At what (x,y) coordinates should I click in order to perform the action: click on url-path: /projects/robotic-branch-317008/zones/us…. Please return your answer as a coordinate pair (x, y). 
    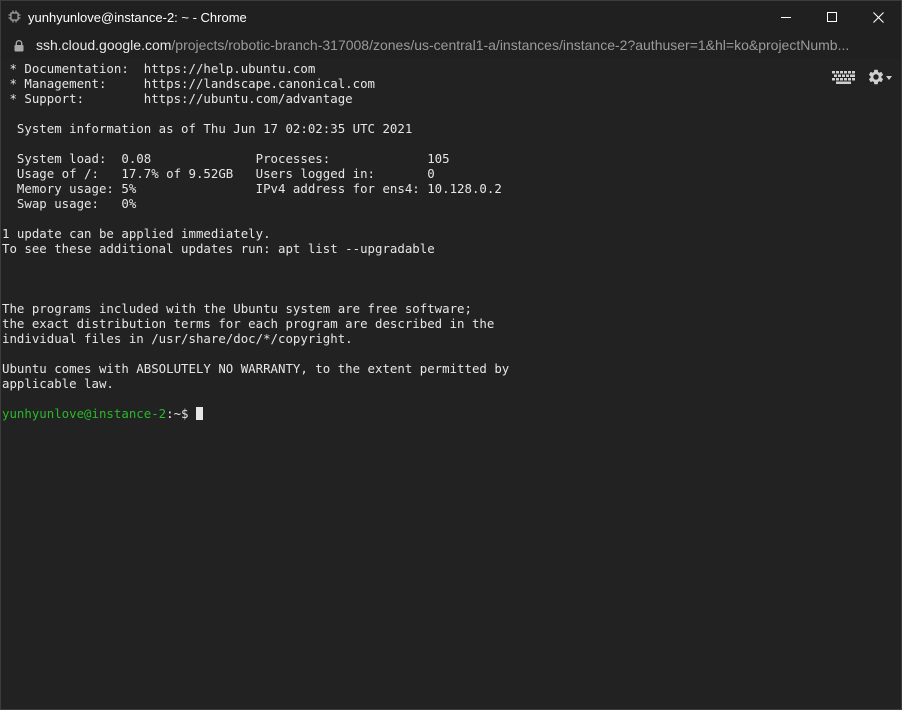
    Looking at the image, I should click on (510, 45).